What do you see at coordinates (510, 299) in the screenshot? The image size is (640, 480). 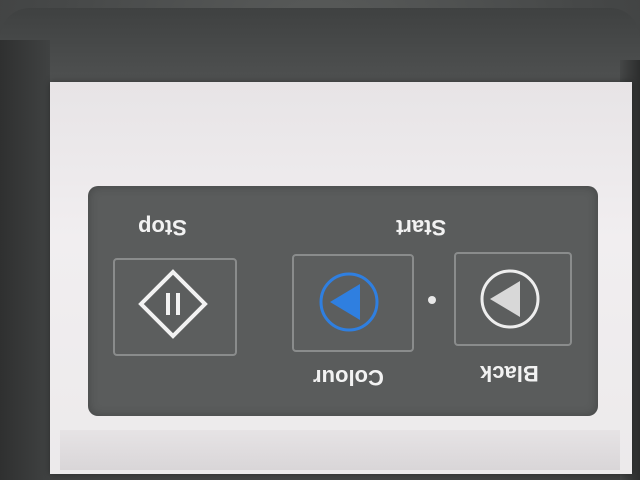 I see `play-black-icon` at bounding box center [510, 299].